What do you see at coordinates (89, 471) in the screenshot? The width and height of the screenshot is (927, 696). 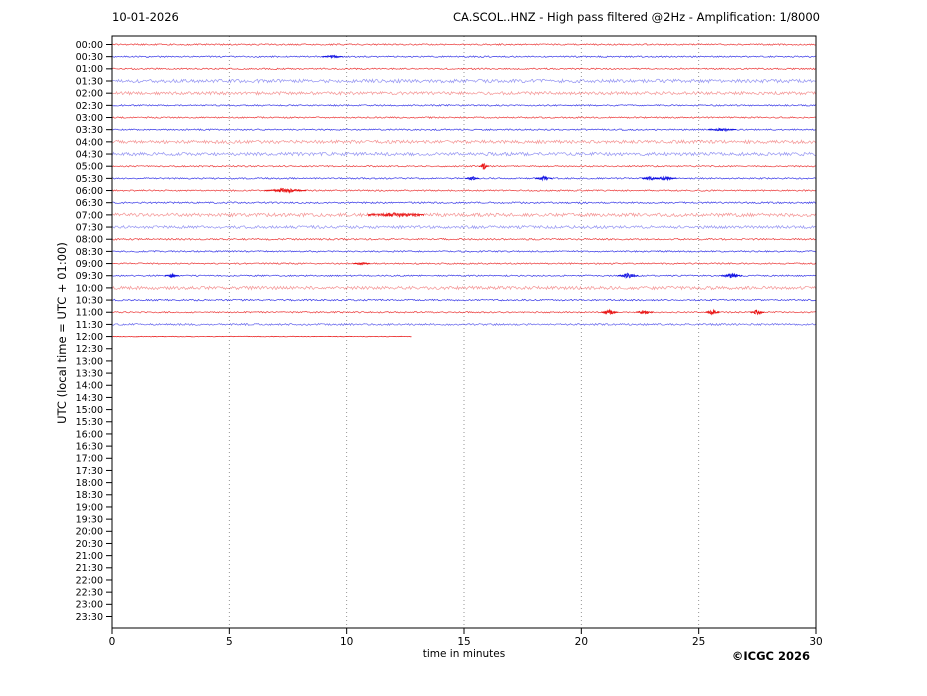 I see `y-tick-label-17:30: 17:30` at bounding box center [89, 471].